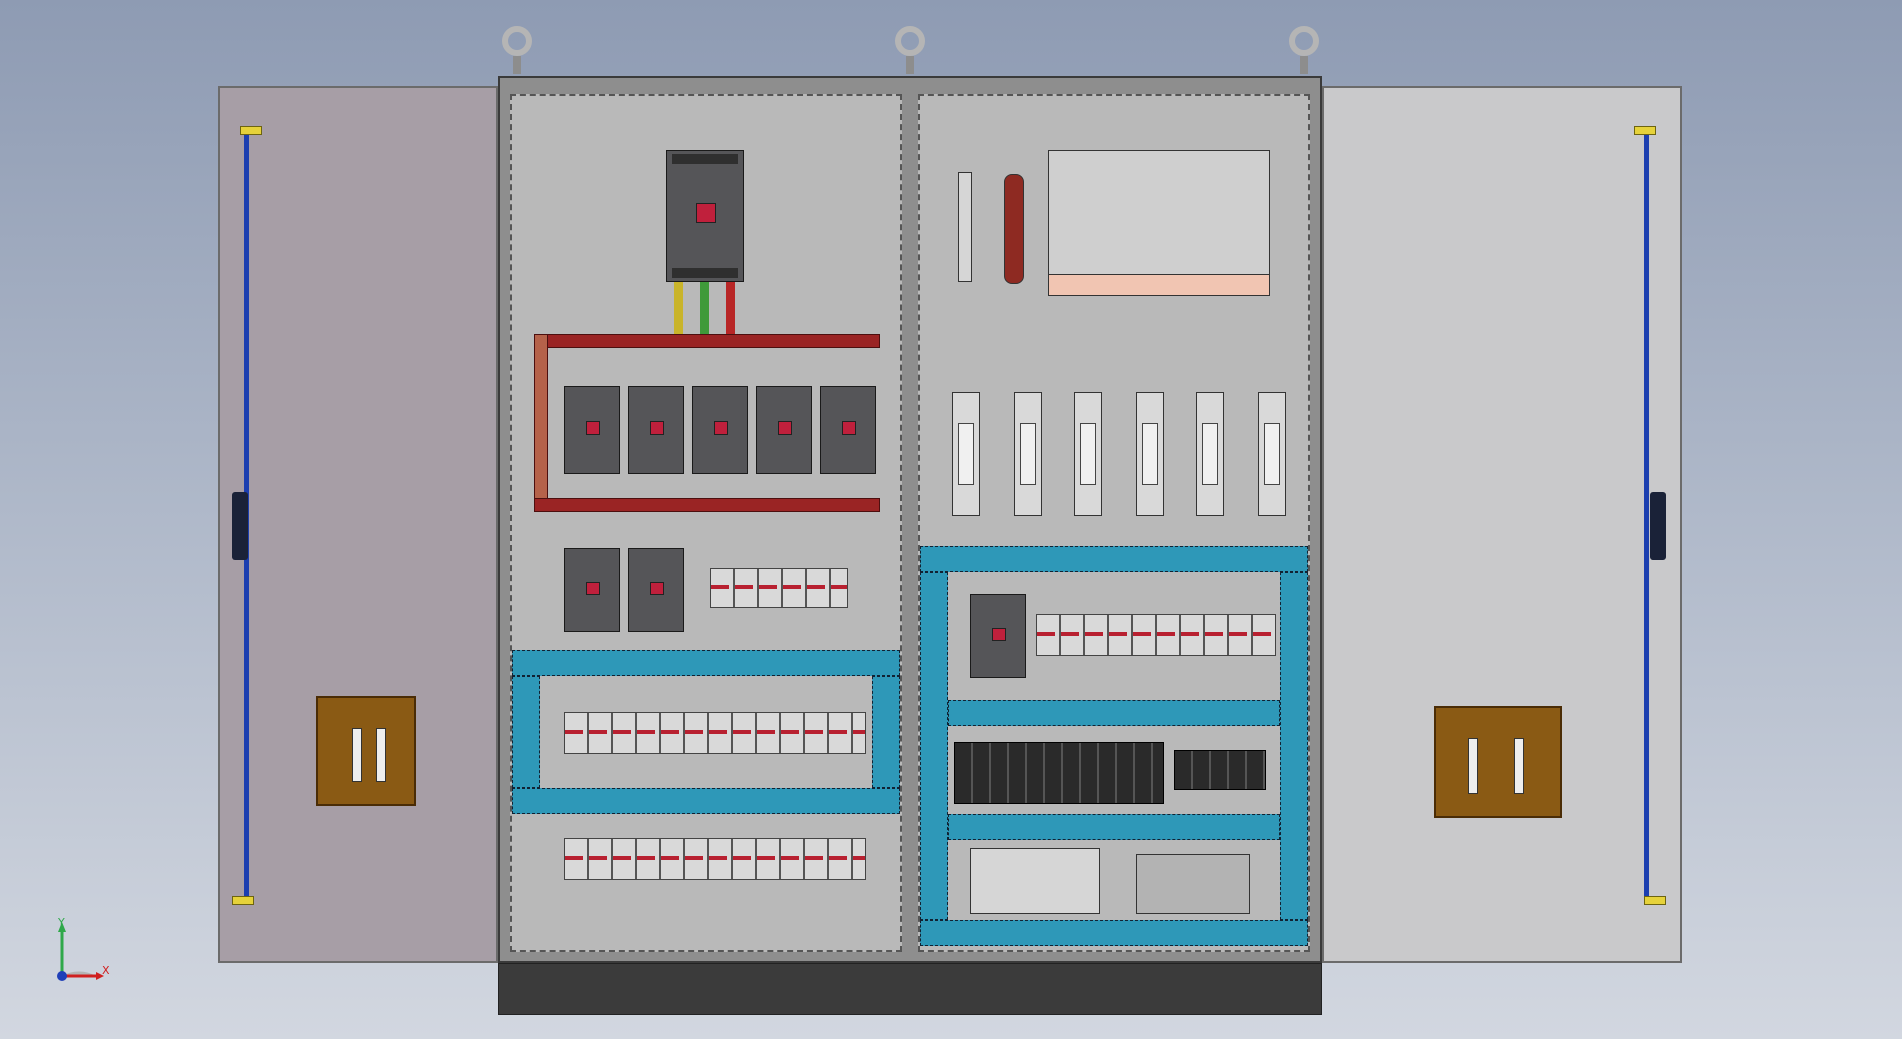 The width and height of the screenshot is (1902, 1039). I want to click on main-circuit-breaker, so click(705, 216).